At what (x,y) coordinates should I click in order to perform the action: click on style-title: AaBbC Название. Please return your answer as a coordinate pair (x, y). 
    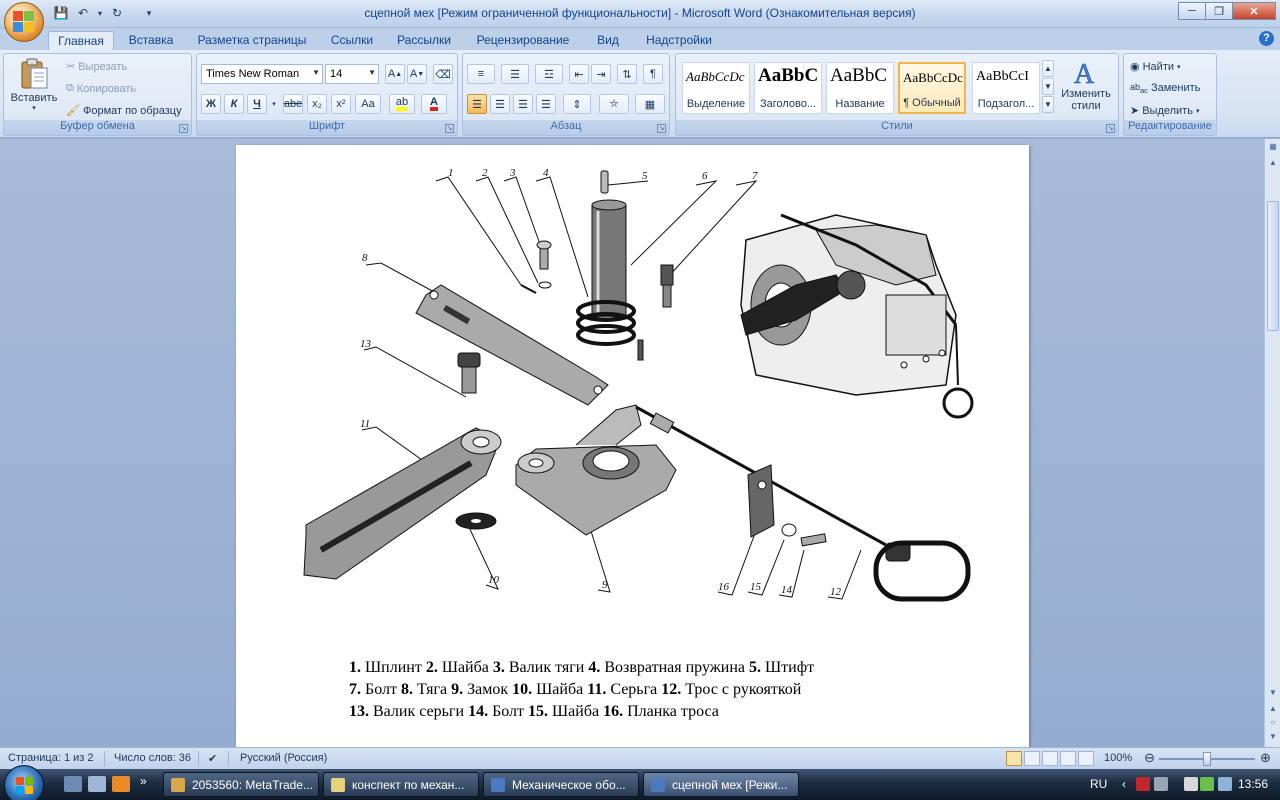
    Looking at the image, I should click on (860, 88).